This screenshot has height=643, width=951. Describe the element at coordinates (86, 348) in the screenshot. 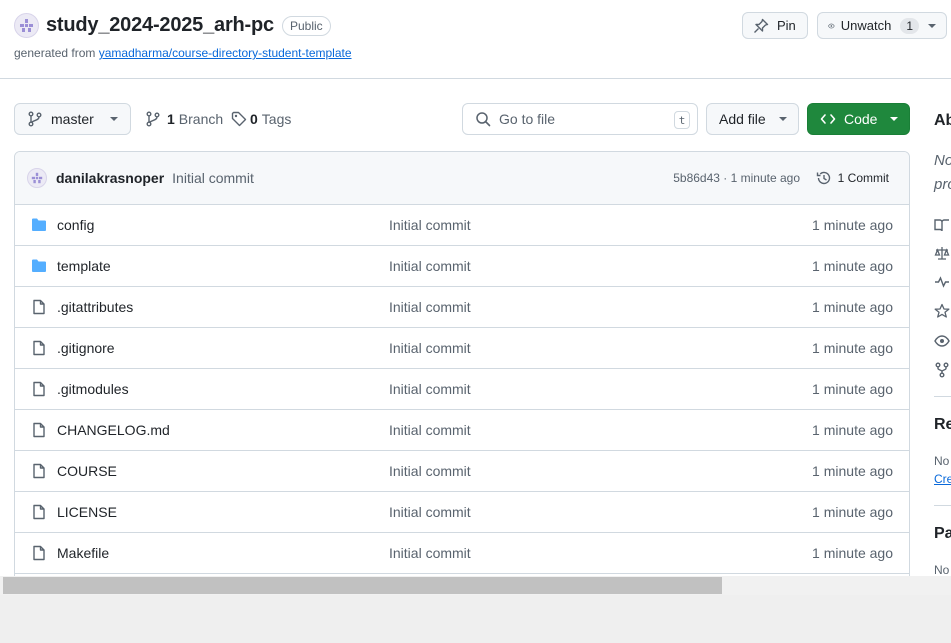

I see `file-name: .gitignore` at that location.